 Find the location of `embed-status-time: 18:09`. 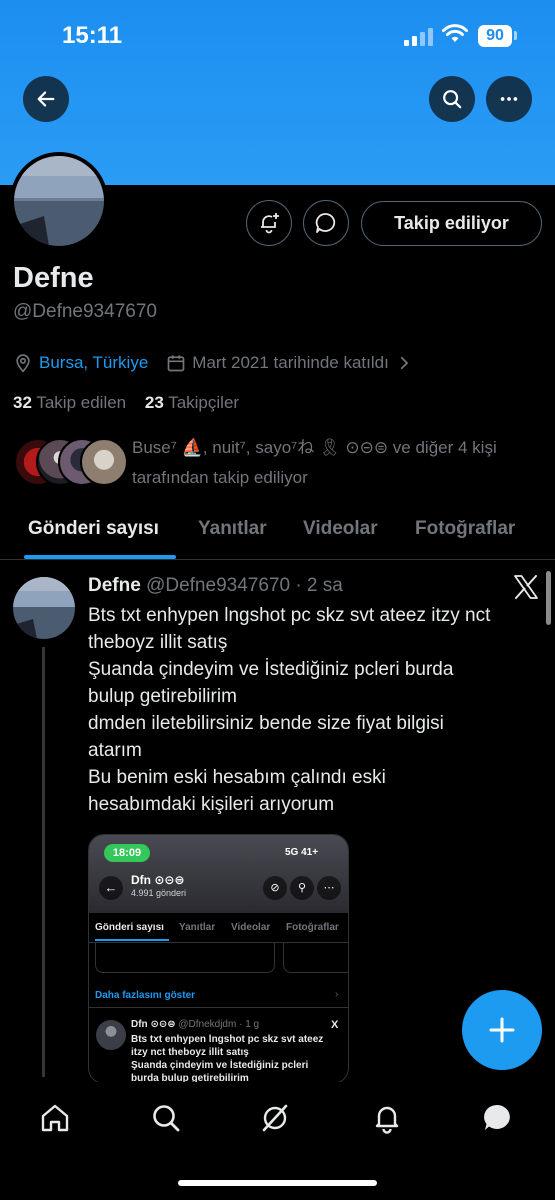

embed-status-time: 18:09 is located at coordinates (127, 853).